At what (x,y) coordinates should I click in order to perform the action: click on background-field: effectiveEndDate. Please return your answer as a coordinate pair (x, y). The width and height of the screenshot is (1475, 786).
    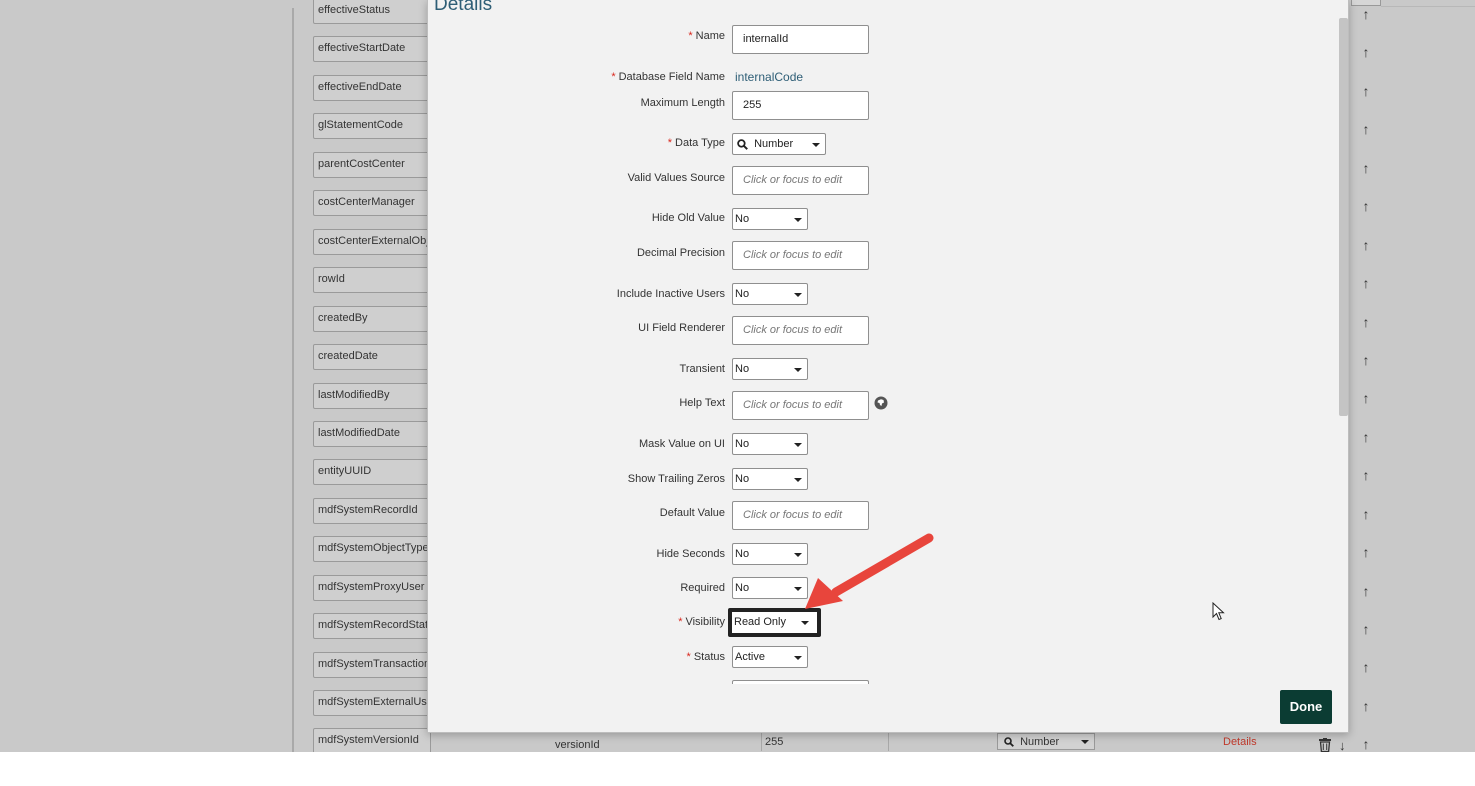
    Looking at the image, I should click on (372, 88).